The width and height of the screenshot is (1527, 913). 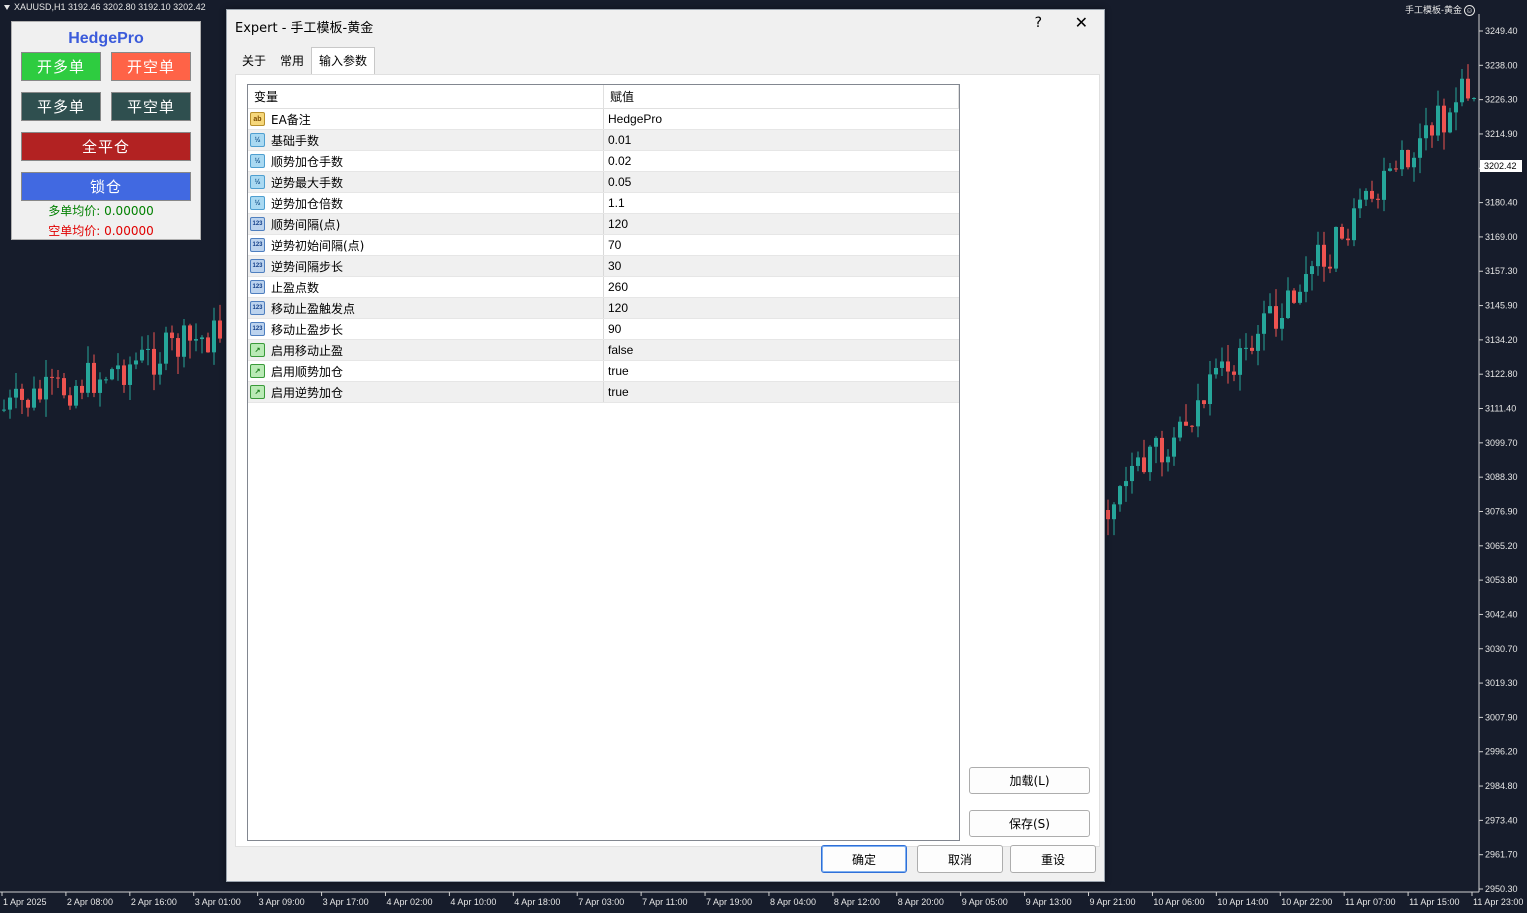 I want to click on tab-common: 常用, so click(x=292, y=60).